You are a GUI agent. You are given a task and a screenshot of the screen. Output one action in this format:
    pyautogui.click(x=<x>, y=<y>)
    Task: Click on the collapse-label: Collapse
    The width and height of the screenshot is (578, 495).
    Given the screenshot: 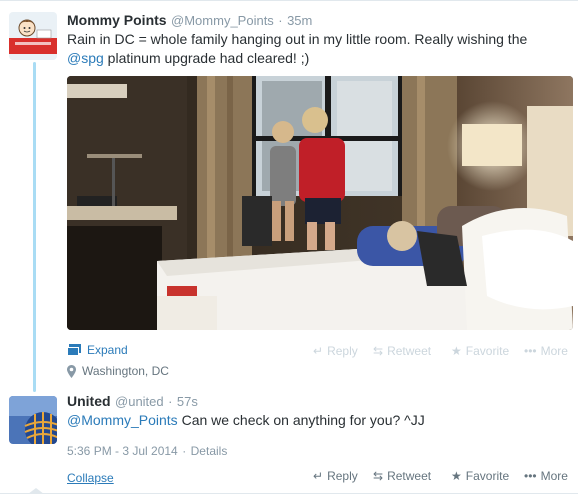 What is the action you would take?
    pyautogui.click(x=90, y=478)
    